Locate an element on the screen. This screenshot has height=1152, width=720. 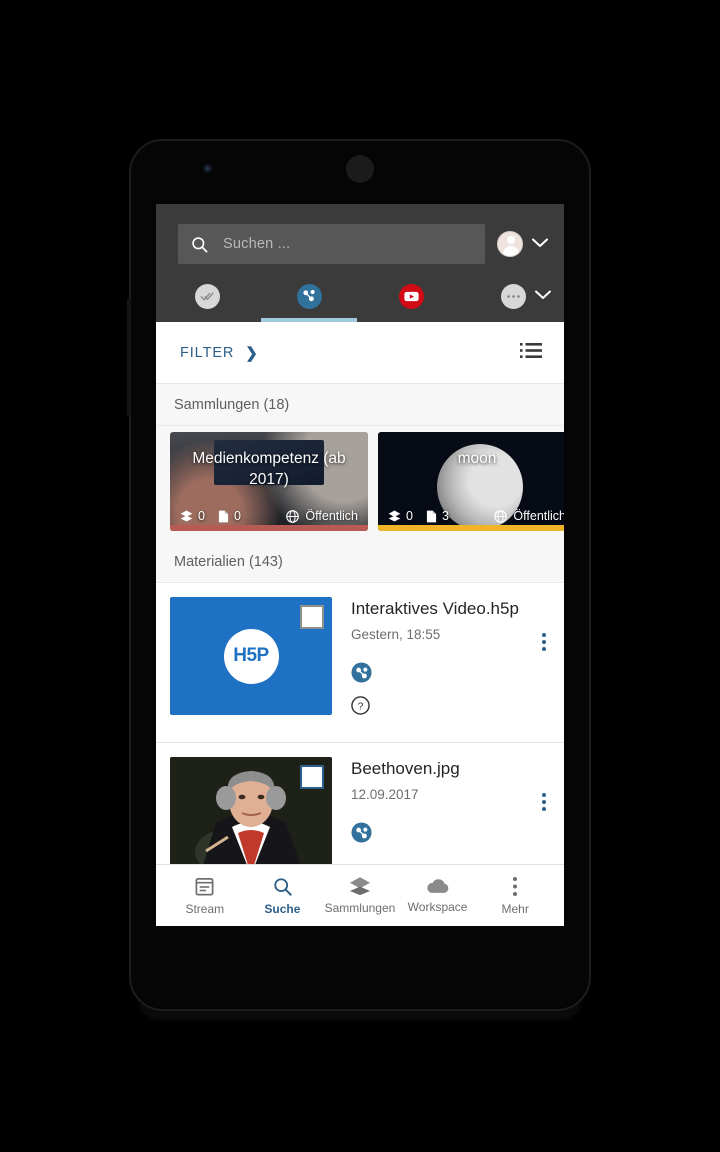
youtube-icon is located at coordinates (411, 296).